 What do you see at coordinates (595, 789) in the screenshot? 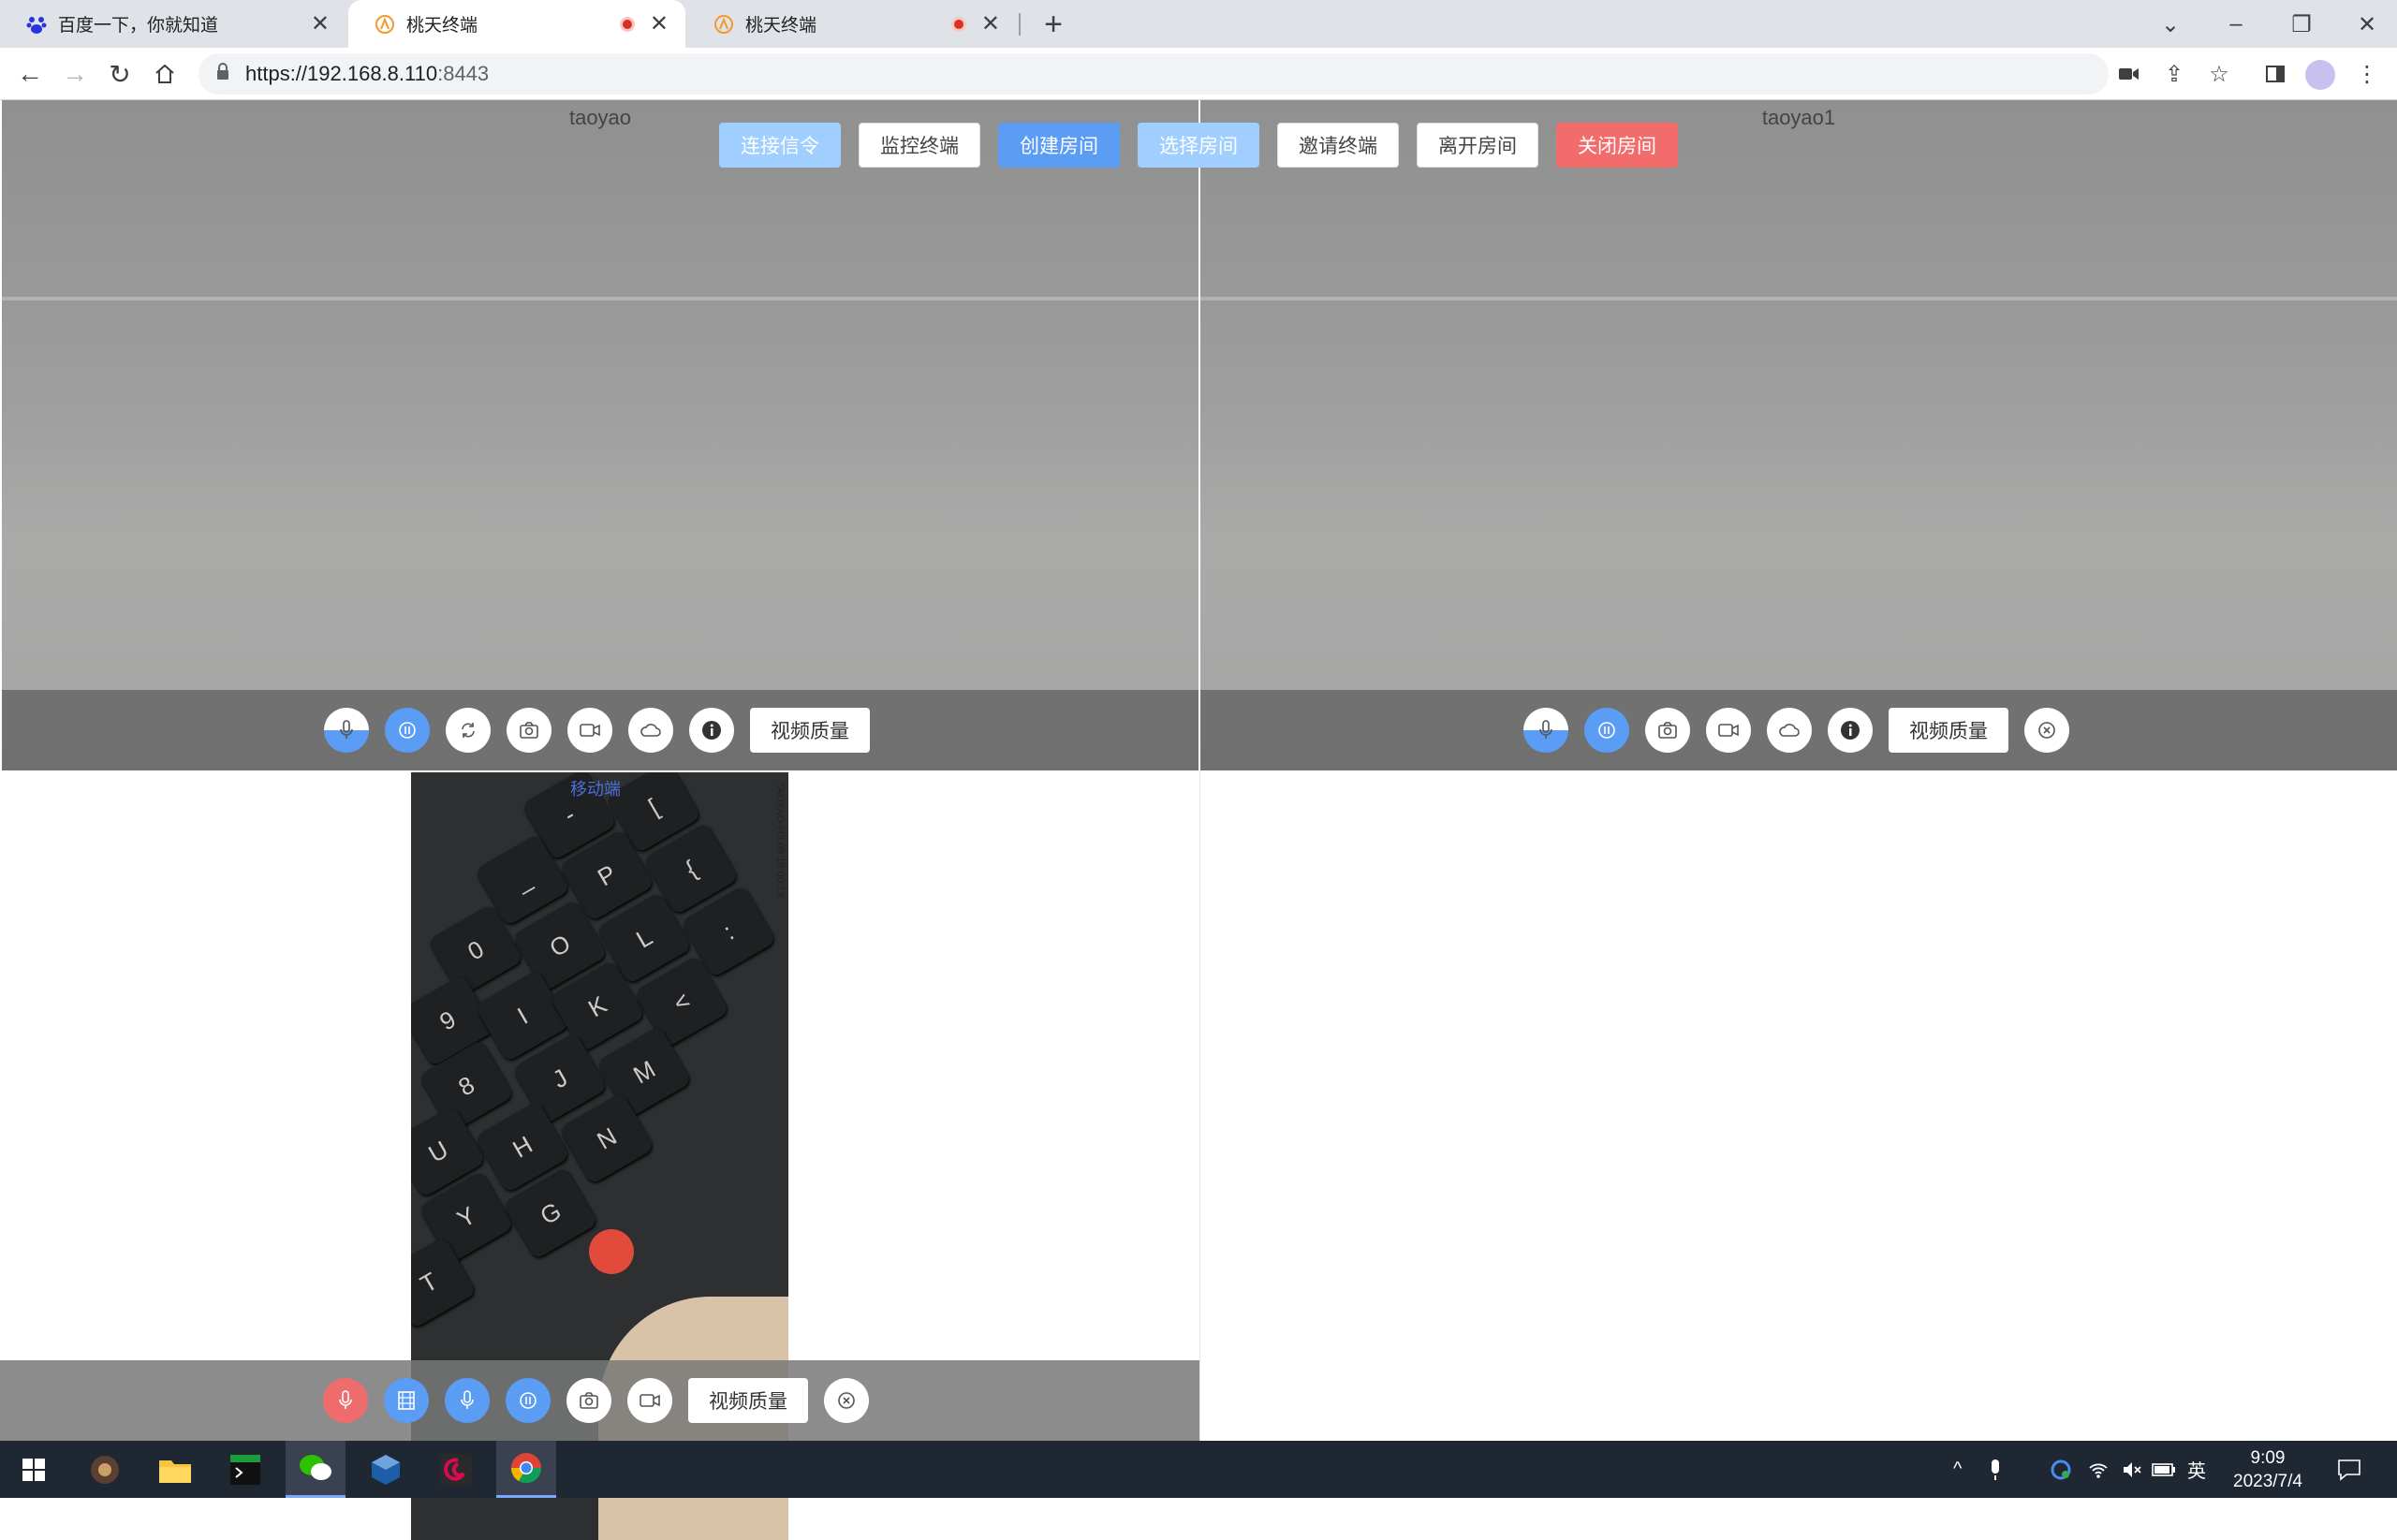
I see `mobile-overlay-text: 移动端` at bounding box center [595, 789].